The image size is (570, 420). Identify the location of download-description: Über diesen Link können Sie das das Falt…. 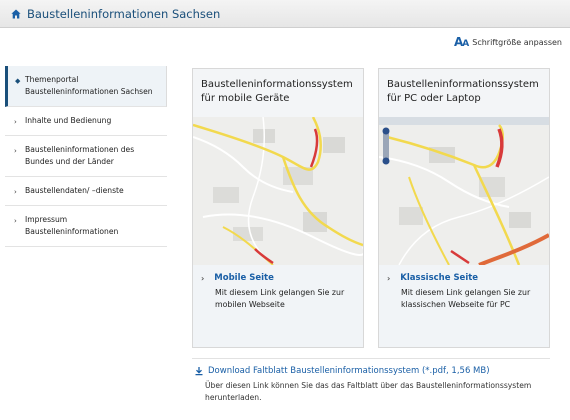
(368, 391).